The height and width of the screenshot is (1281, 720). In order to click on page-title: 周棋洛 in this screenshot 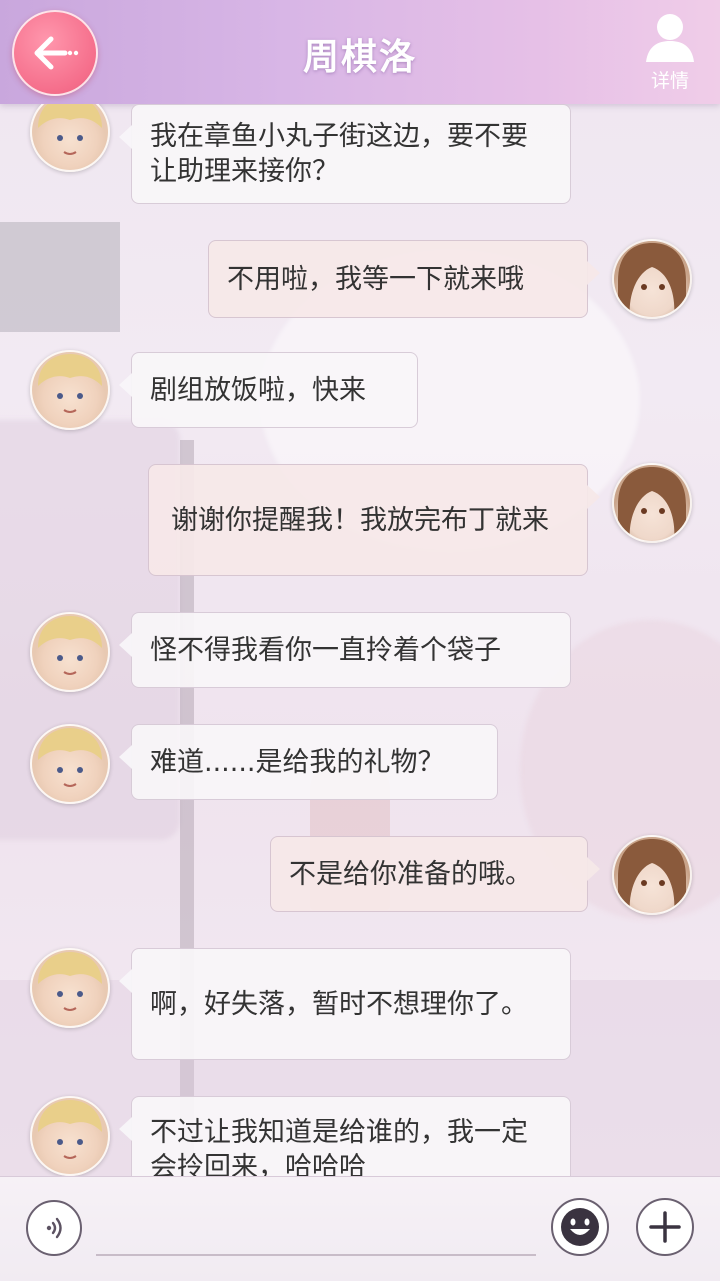, I will do `click(359, 57)`.